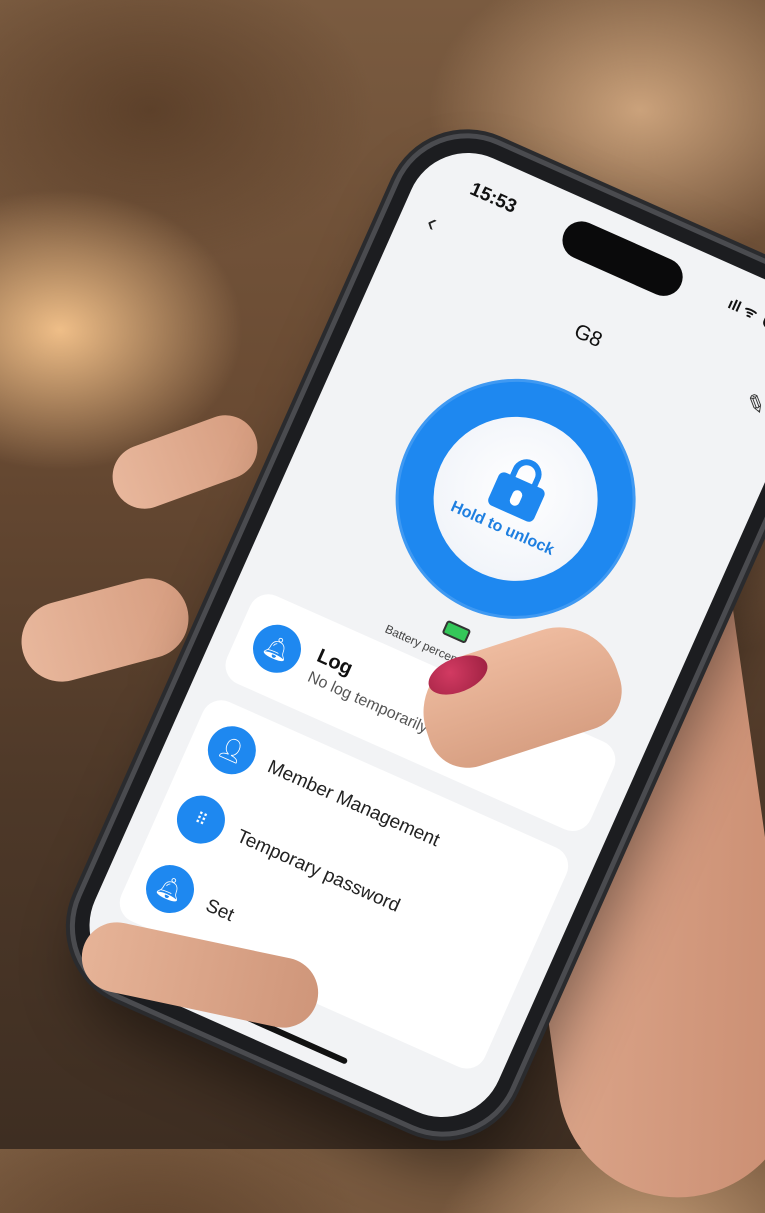  Describe the element at coordinates (201, 819) in the screenshot. I see `keypad-icon: ⠿` at that location.